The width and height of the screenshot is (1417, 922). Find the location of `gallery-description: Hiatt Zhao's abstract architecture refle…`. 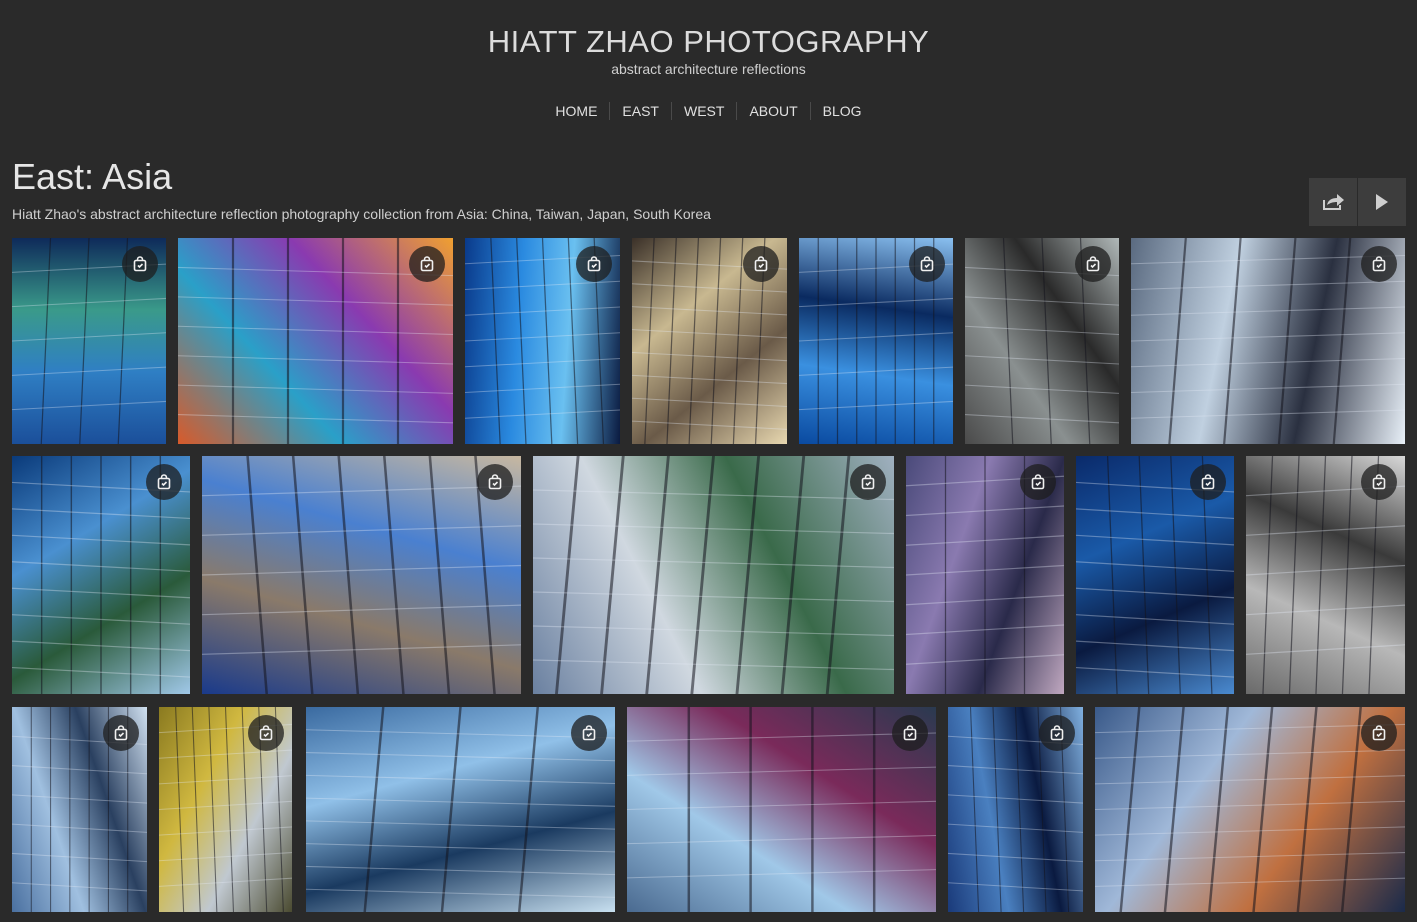

gallery-description: Hiatt Zhao's abstract architecture refle… is located at coordinates (361, 214).